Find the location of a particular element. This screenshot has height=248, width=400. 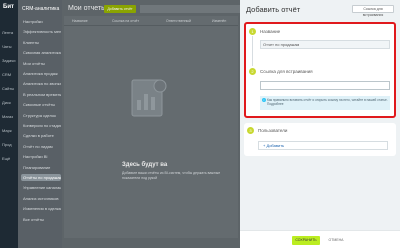

embed-link-button: Ссылка для встраивания is located at coordinates (373, 11).